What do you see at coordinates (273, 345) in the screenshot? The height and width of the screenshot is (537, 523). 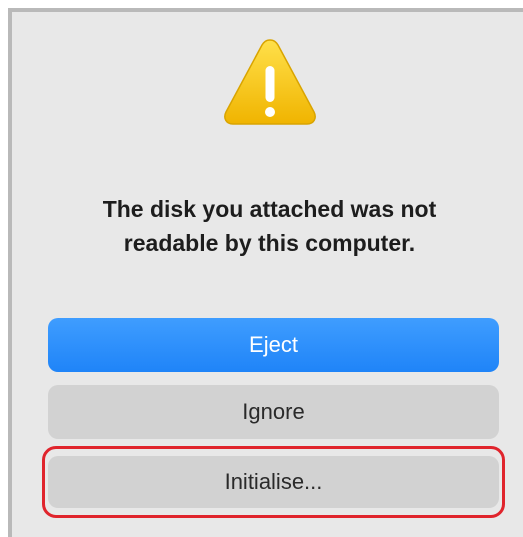 I see `eject-button: Eject` at bounding box center [273, 345].